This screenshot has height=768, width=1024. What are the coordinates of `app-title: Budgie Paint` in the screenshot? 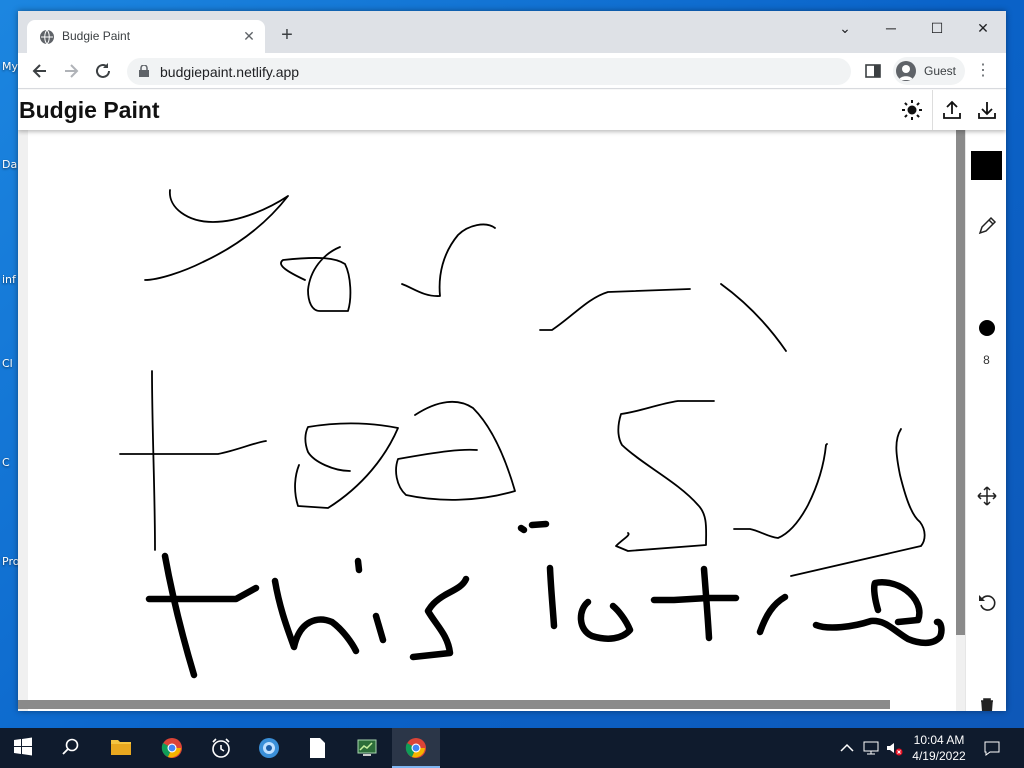 It's located at (89, 110).